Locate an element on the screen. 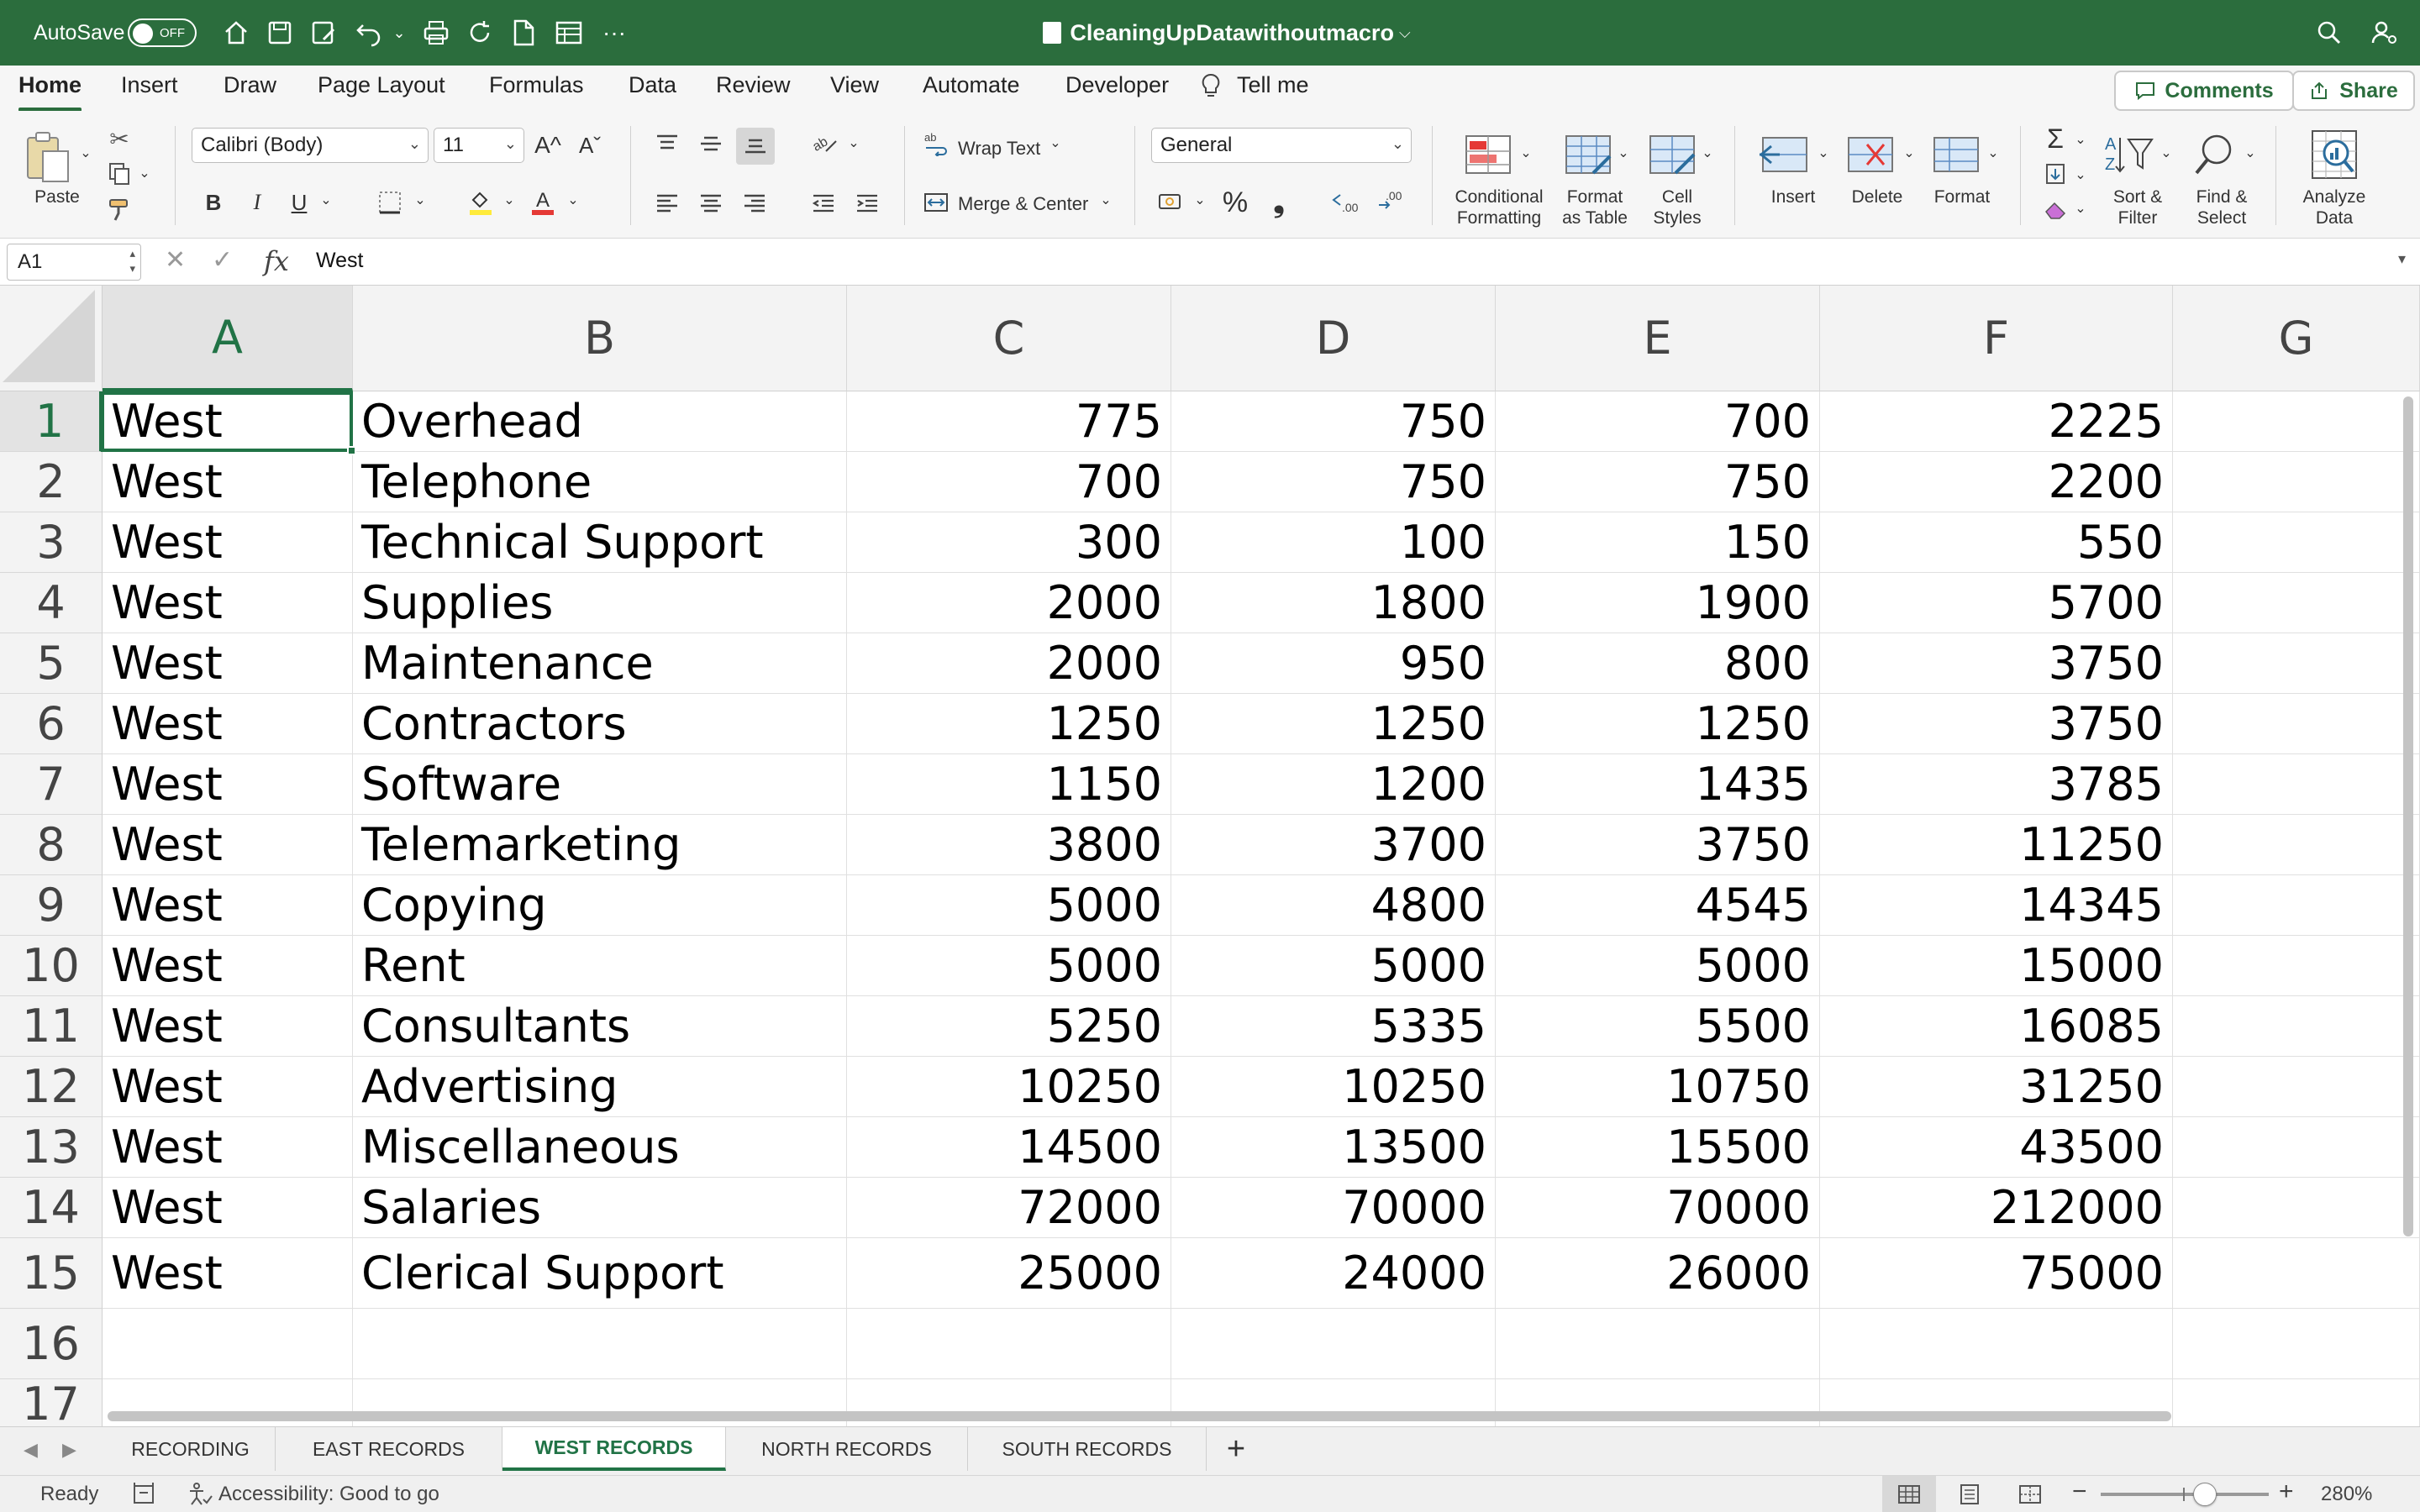 This screenshot has width=2420, height=1512. cell-f6: 3750 is located at coordinates (1996, 724).